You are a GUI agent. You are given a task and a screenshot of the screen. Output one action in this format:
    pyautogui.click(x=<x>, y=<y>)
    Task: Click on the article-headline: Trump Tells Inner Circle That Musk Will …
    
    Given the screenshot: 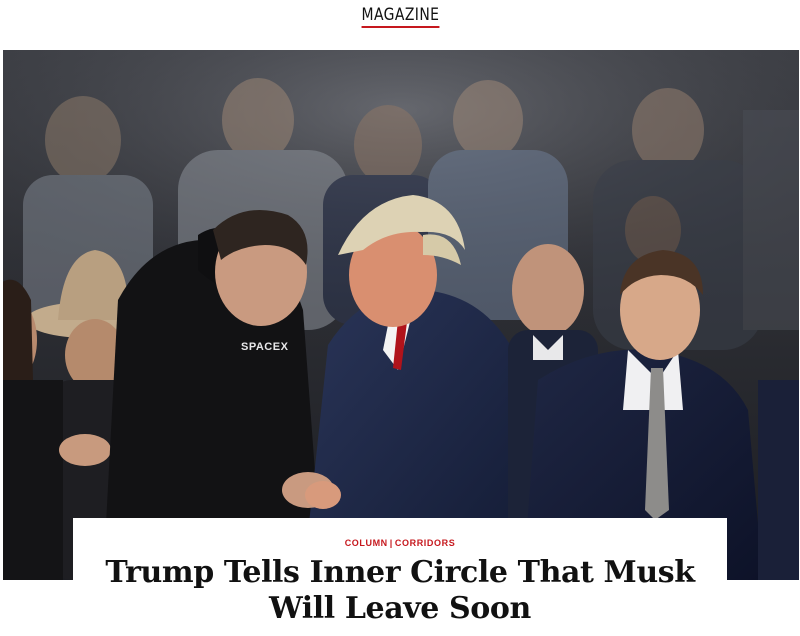 What is the action you would take?
    pyautogui.click(x=400, y=591)
    